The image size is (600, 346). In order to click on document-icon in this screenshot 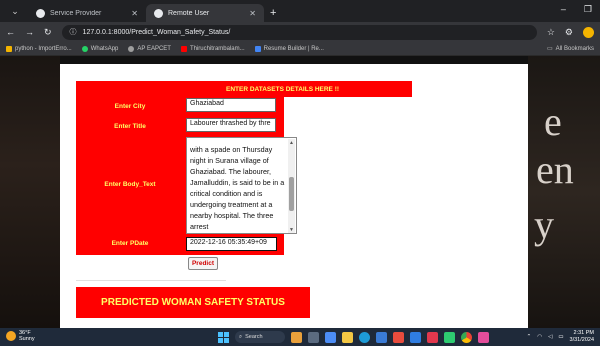, I will do `click(257, 48)`.